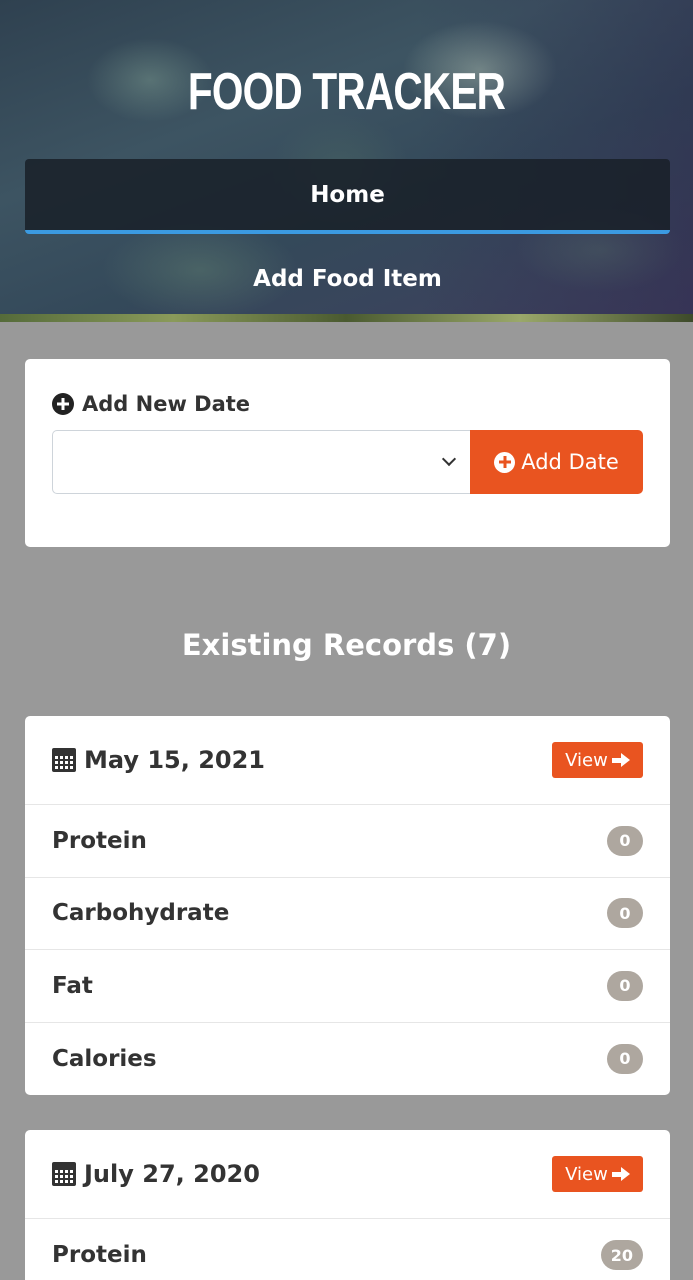 This screenshot has height=1280, width=693. What do you see at coordinates (172, 1174) in the screenshot?
I see `record-date: July 27, 2020` at bounding box center [172, 1174].